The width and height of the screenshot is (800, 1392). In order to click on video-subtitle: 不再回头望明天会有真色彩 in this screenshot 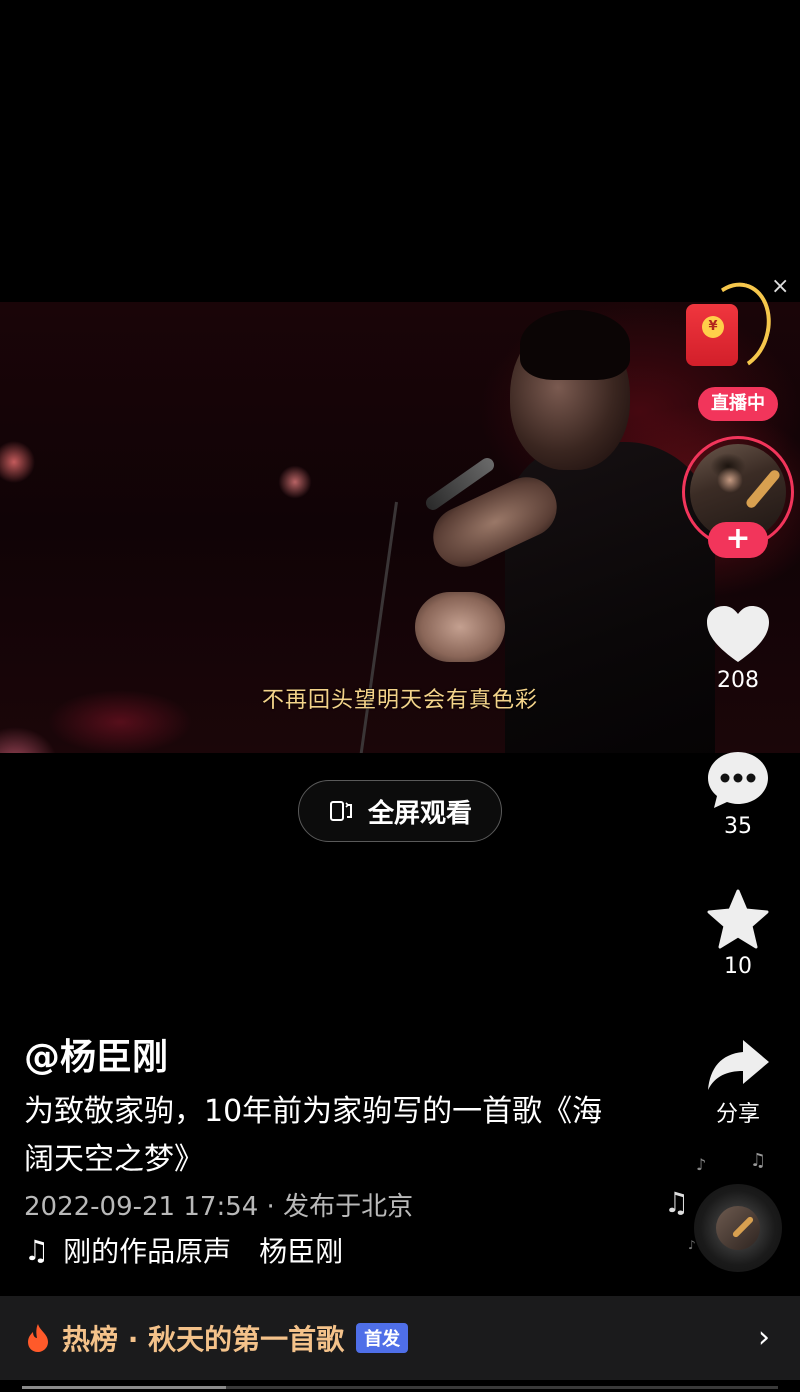, I will do `click(399, 700)`.